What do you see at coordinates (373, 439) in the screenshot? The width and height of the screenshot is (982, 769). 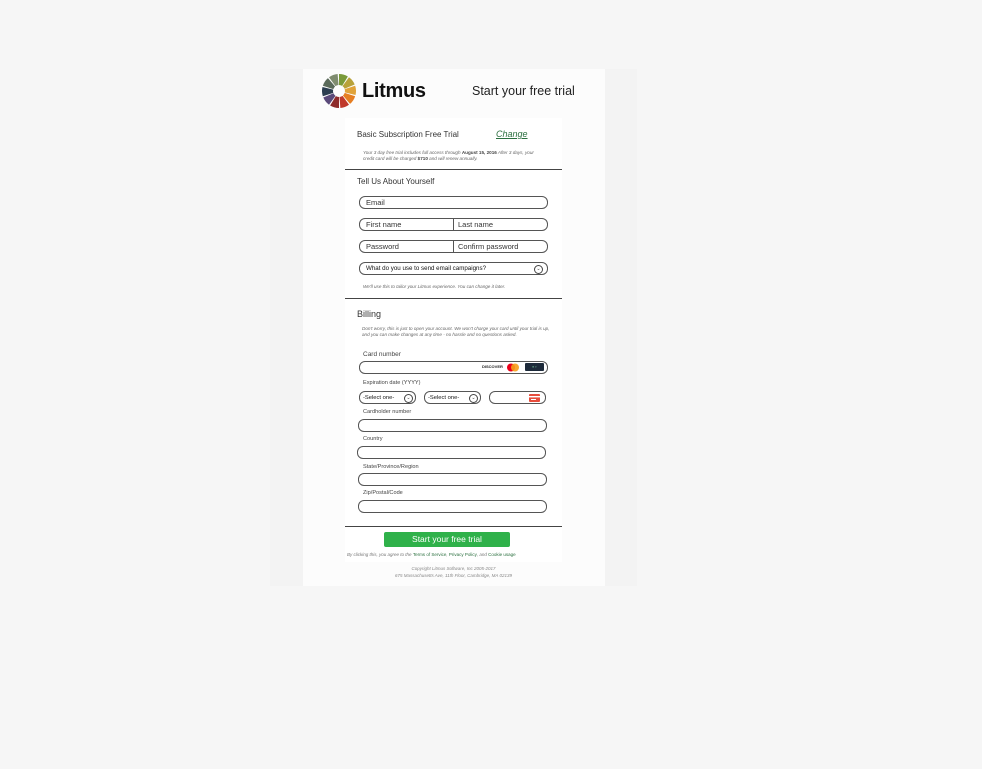 I see `country-label: Country` at bounding box center [373, 439].